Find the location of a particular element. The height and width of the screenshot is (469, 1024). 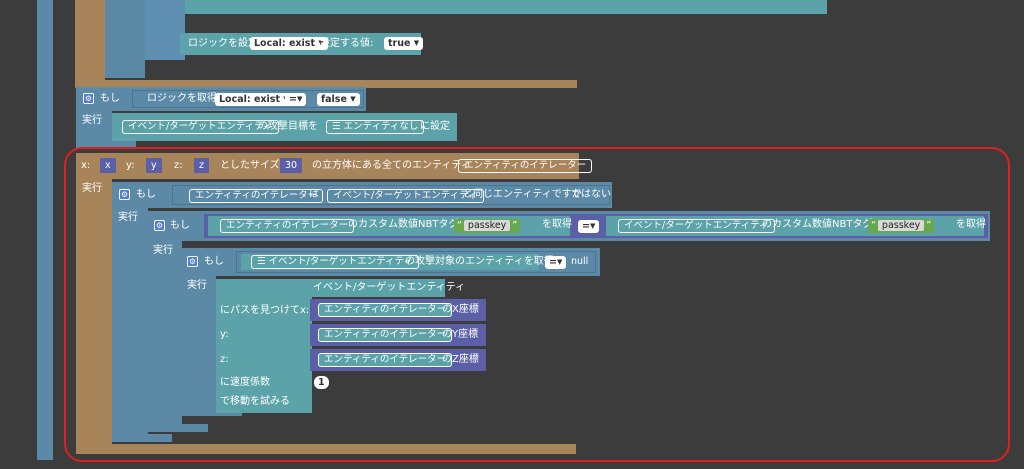

top-block-fragment is located at coordinates (466, 7).